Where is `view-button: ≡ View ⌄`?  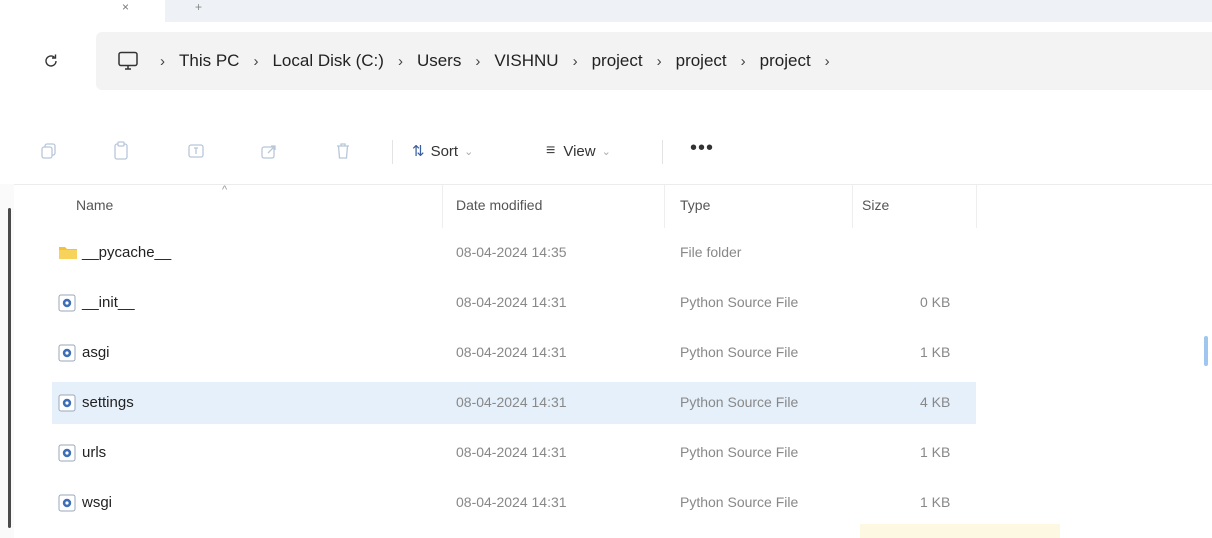
view-button: ≡ View ⌄ is located at coordinates (578, 151).